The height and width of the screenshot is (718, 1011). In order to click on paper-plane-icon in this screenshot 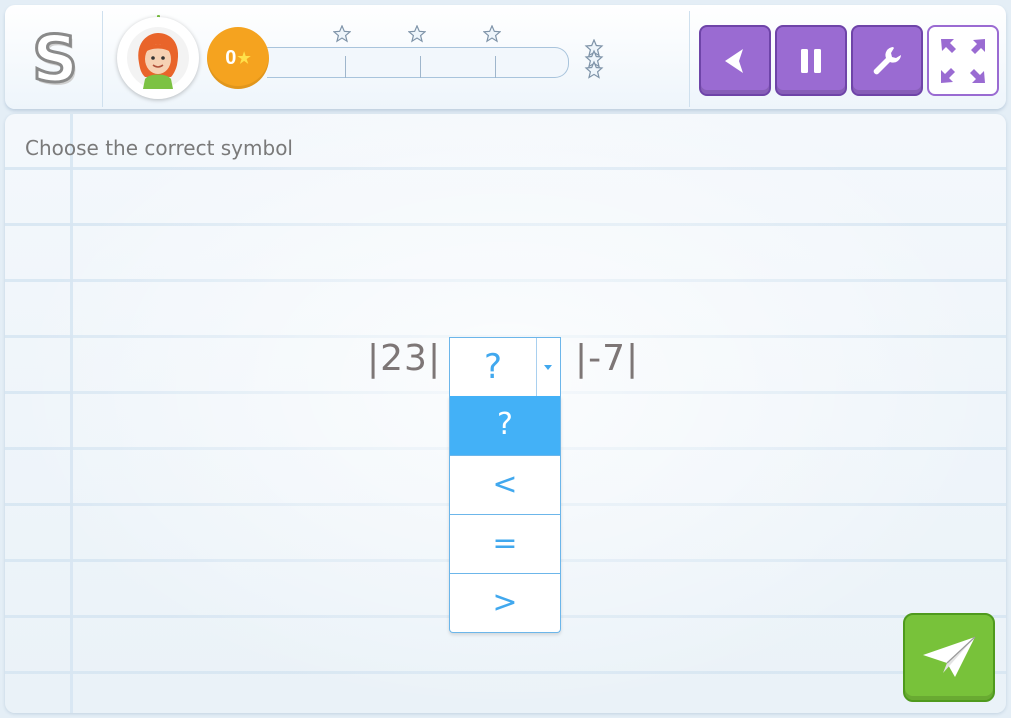, I will do `click(949, 656)`.